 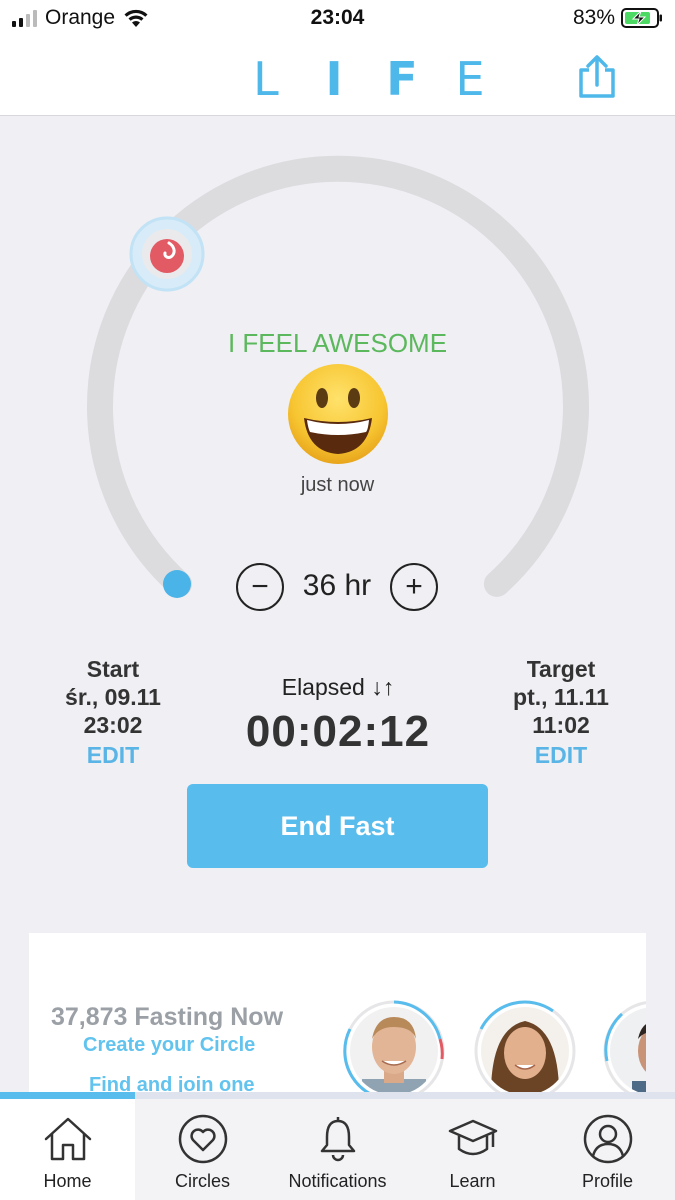 What do you see at coordinates (334, 79) in the screenshot?
I see `logo-letter-i: I` at bounding box center [334, 79].